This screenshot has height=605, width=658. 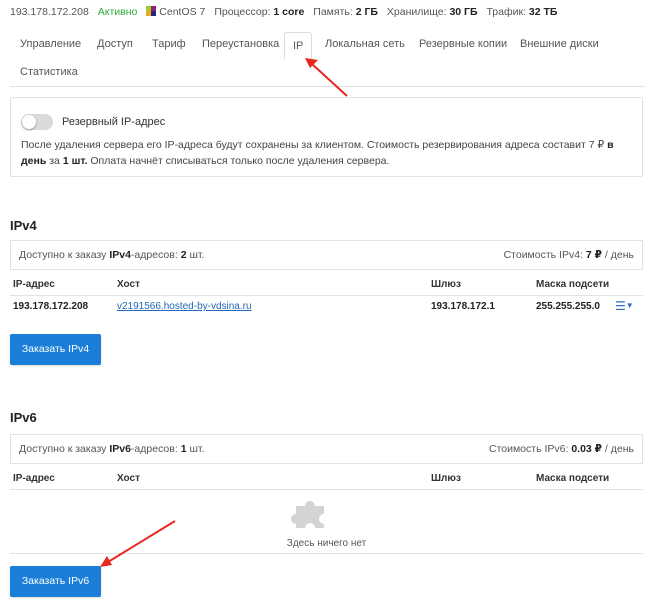 What do you see at coordinates (23, 417) in the screenshot?
I see `ipv6-title: IPv6` at bounding box center [23, 417].